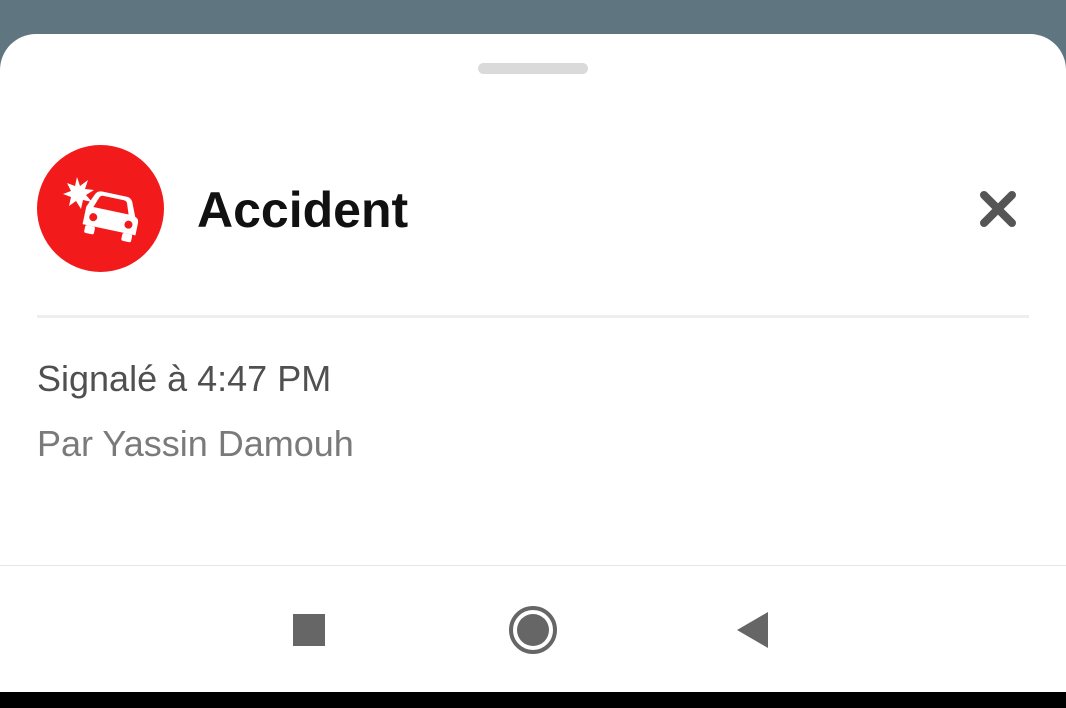 The image size is (1066, 708). What do you see at coordinates (533, 700) in the screenshot?
I see `bottom-edge` at bounding box center [533, 700].